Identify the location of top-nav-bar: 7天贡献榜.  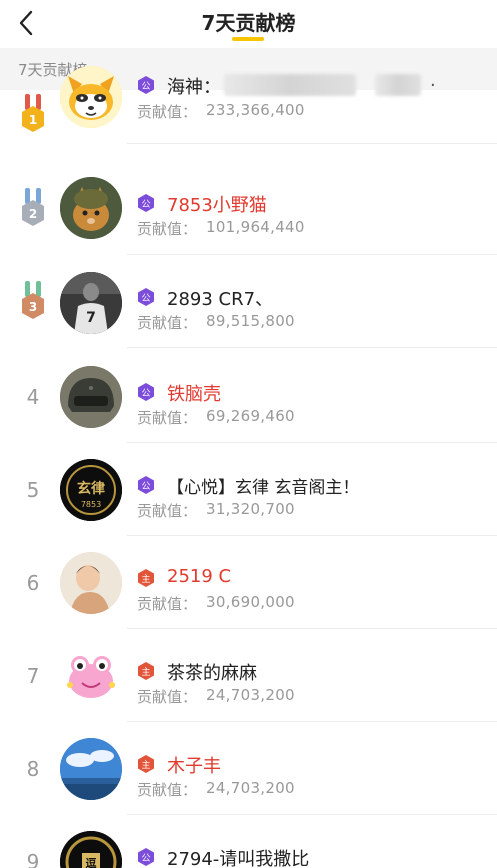
(248, 23).